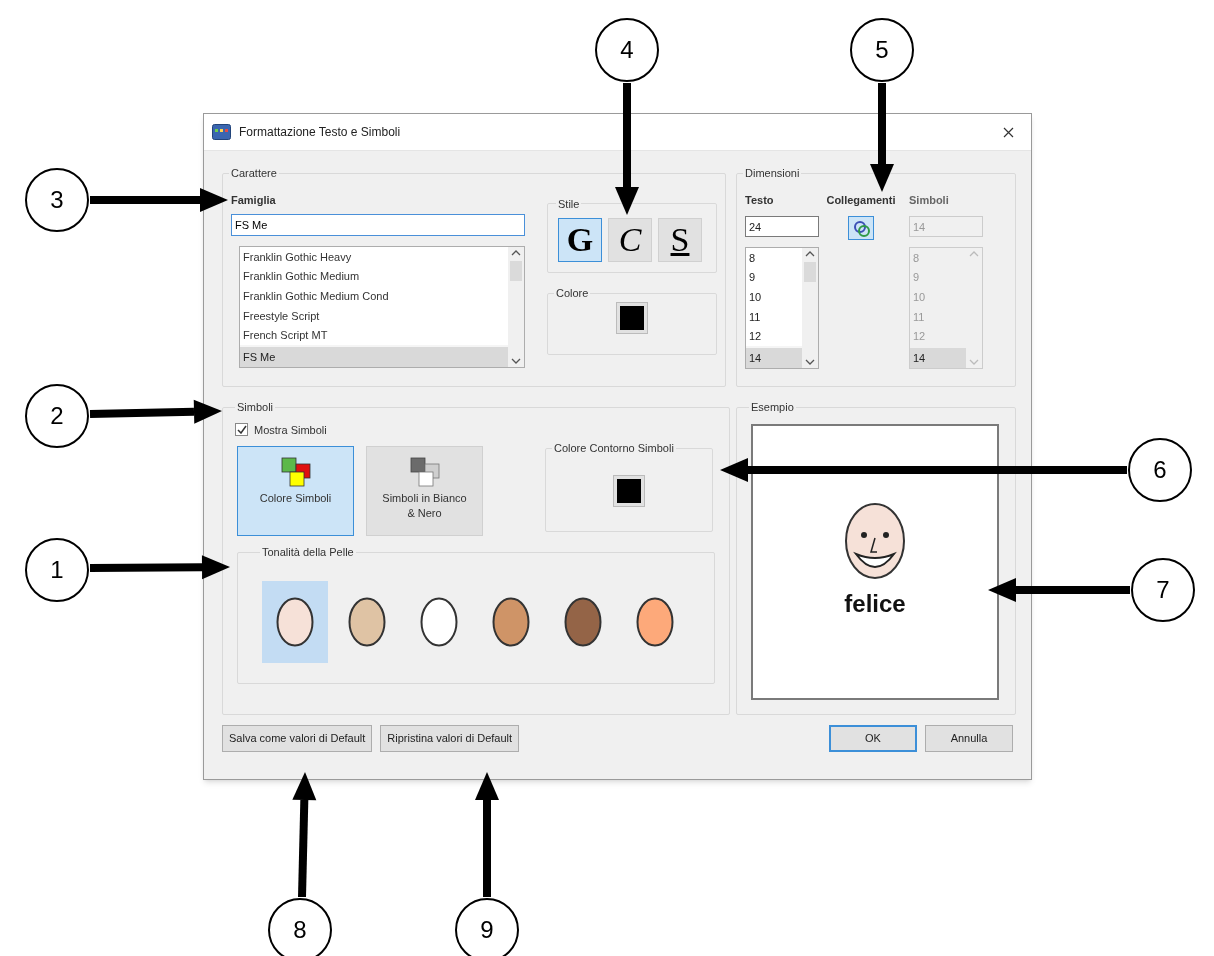 This screenshot has width=1214, height=956. What do you see at coordinates (774, 317) in the screenshot?
I see `list-item: 11` at bounding box center [774, 317].